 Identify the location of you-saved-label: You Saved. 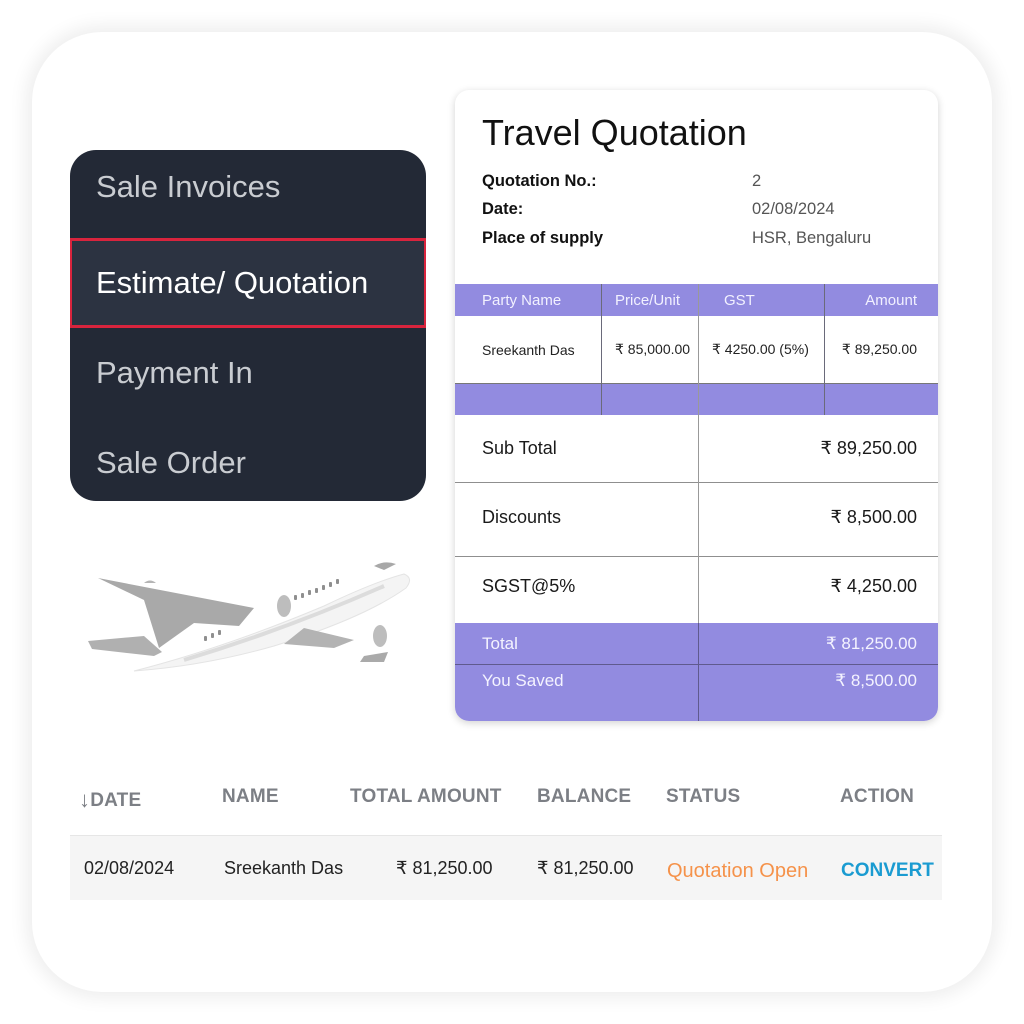
(523, 680).